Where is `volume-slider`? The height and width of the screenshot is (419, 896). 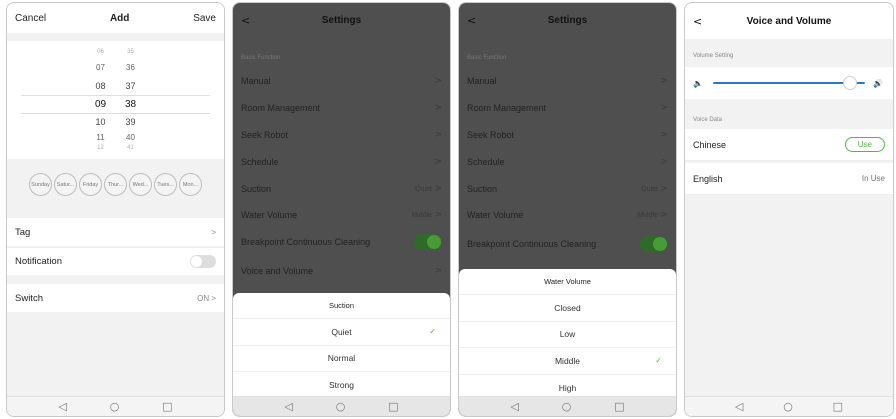 volume-slider is located at coordinates (789, 83).